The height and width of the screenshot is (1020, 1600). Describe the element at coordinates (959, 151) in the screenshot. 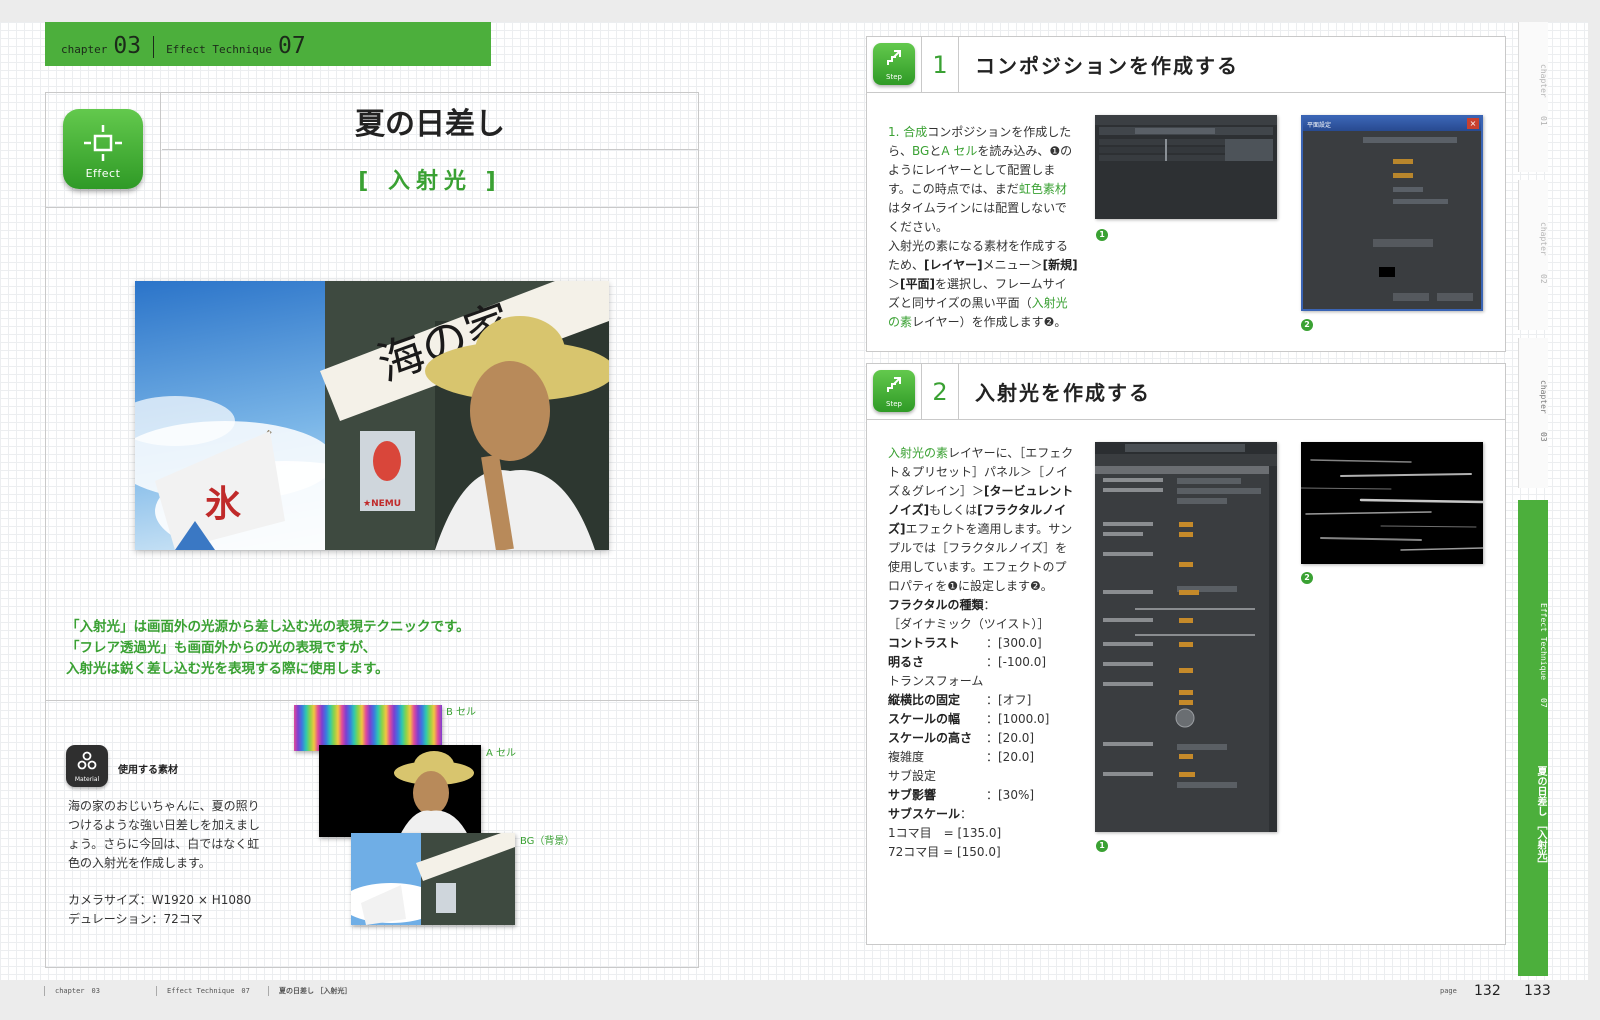

I see `text-run: A セル` at that location.